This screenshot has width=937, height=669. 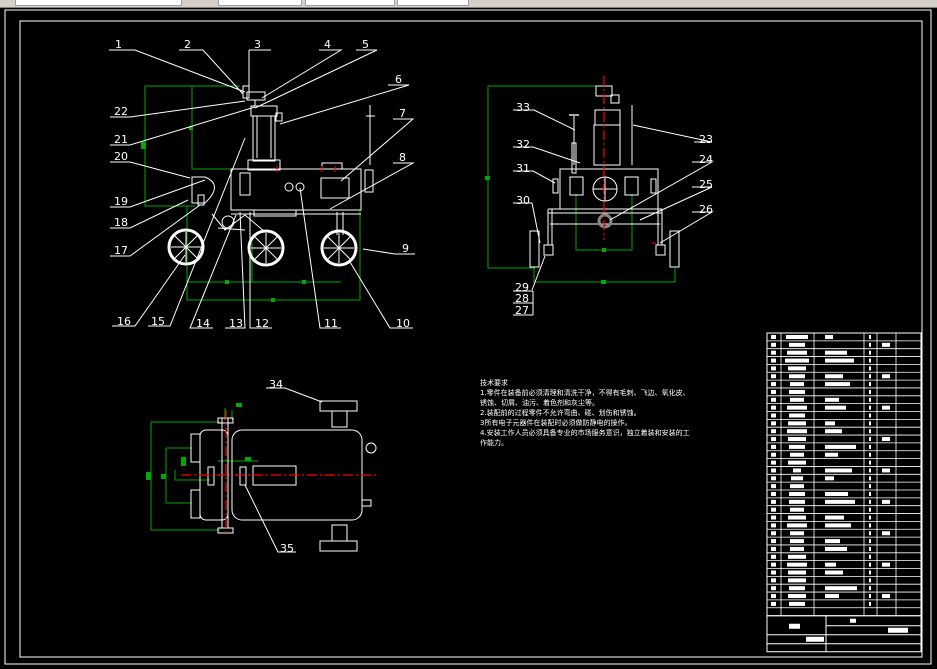 I want to click on parts-list-table, so click(x=844, y=492).